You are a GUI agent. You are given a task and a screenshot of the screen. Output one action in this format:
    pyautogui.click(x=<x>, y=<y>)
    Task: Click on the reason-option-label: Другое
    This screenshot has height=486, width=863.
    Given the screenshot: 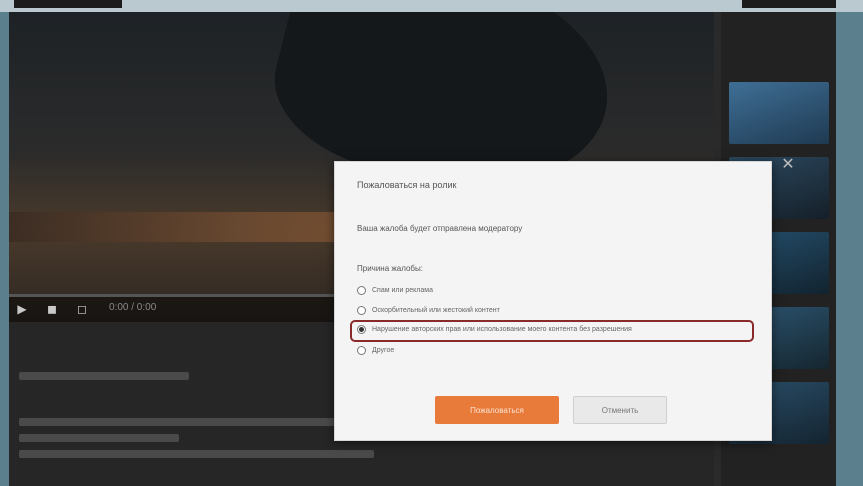 What is the action you would take?
    pyautogui.click(x=383, y=350)
    